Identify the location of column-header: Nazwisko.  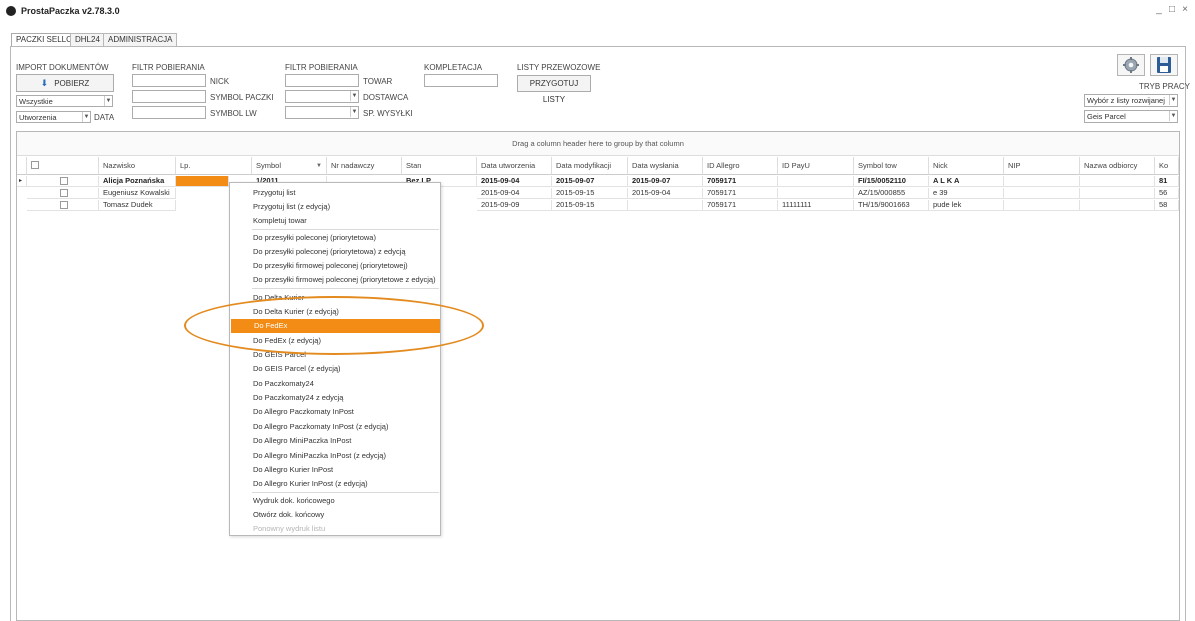
(137, 166).